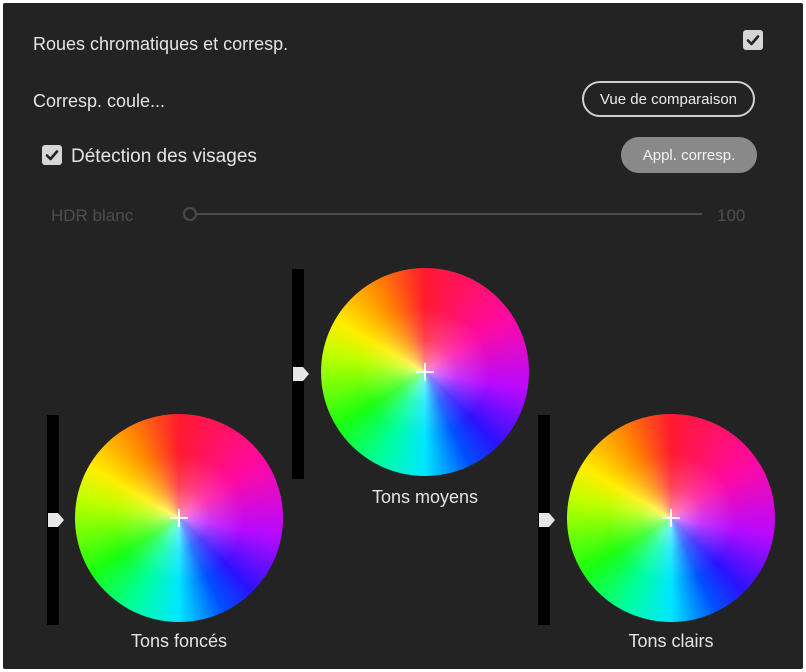 The height and width of the screenshot is (672, 806). I want to click on enable-section-checkbox, so click(753, 40).